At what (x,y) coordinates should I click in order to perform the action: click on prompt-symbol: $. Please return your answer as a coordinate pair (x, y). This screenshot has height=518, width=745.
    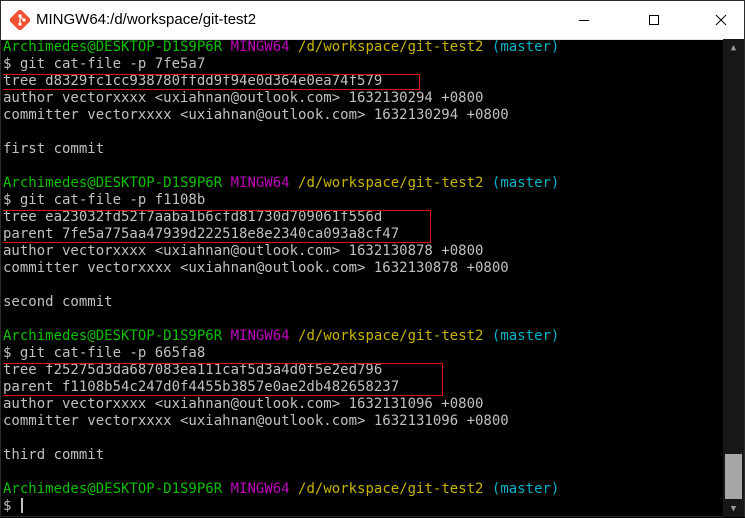
    Looking at the image, I should click on (7, 506).